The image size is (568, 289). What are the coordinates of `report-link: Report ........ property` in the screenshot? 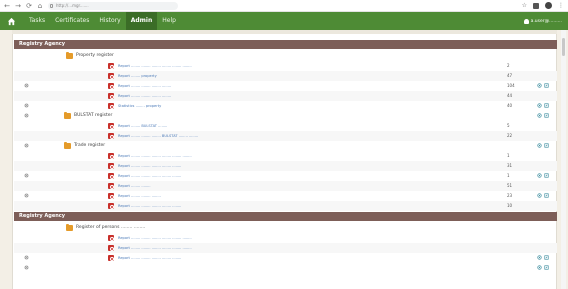 It's located at (137, 76).